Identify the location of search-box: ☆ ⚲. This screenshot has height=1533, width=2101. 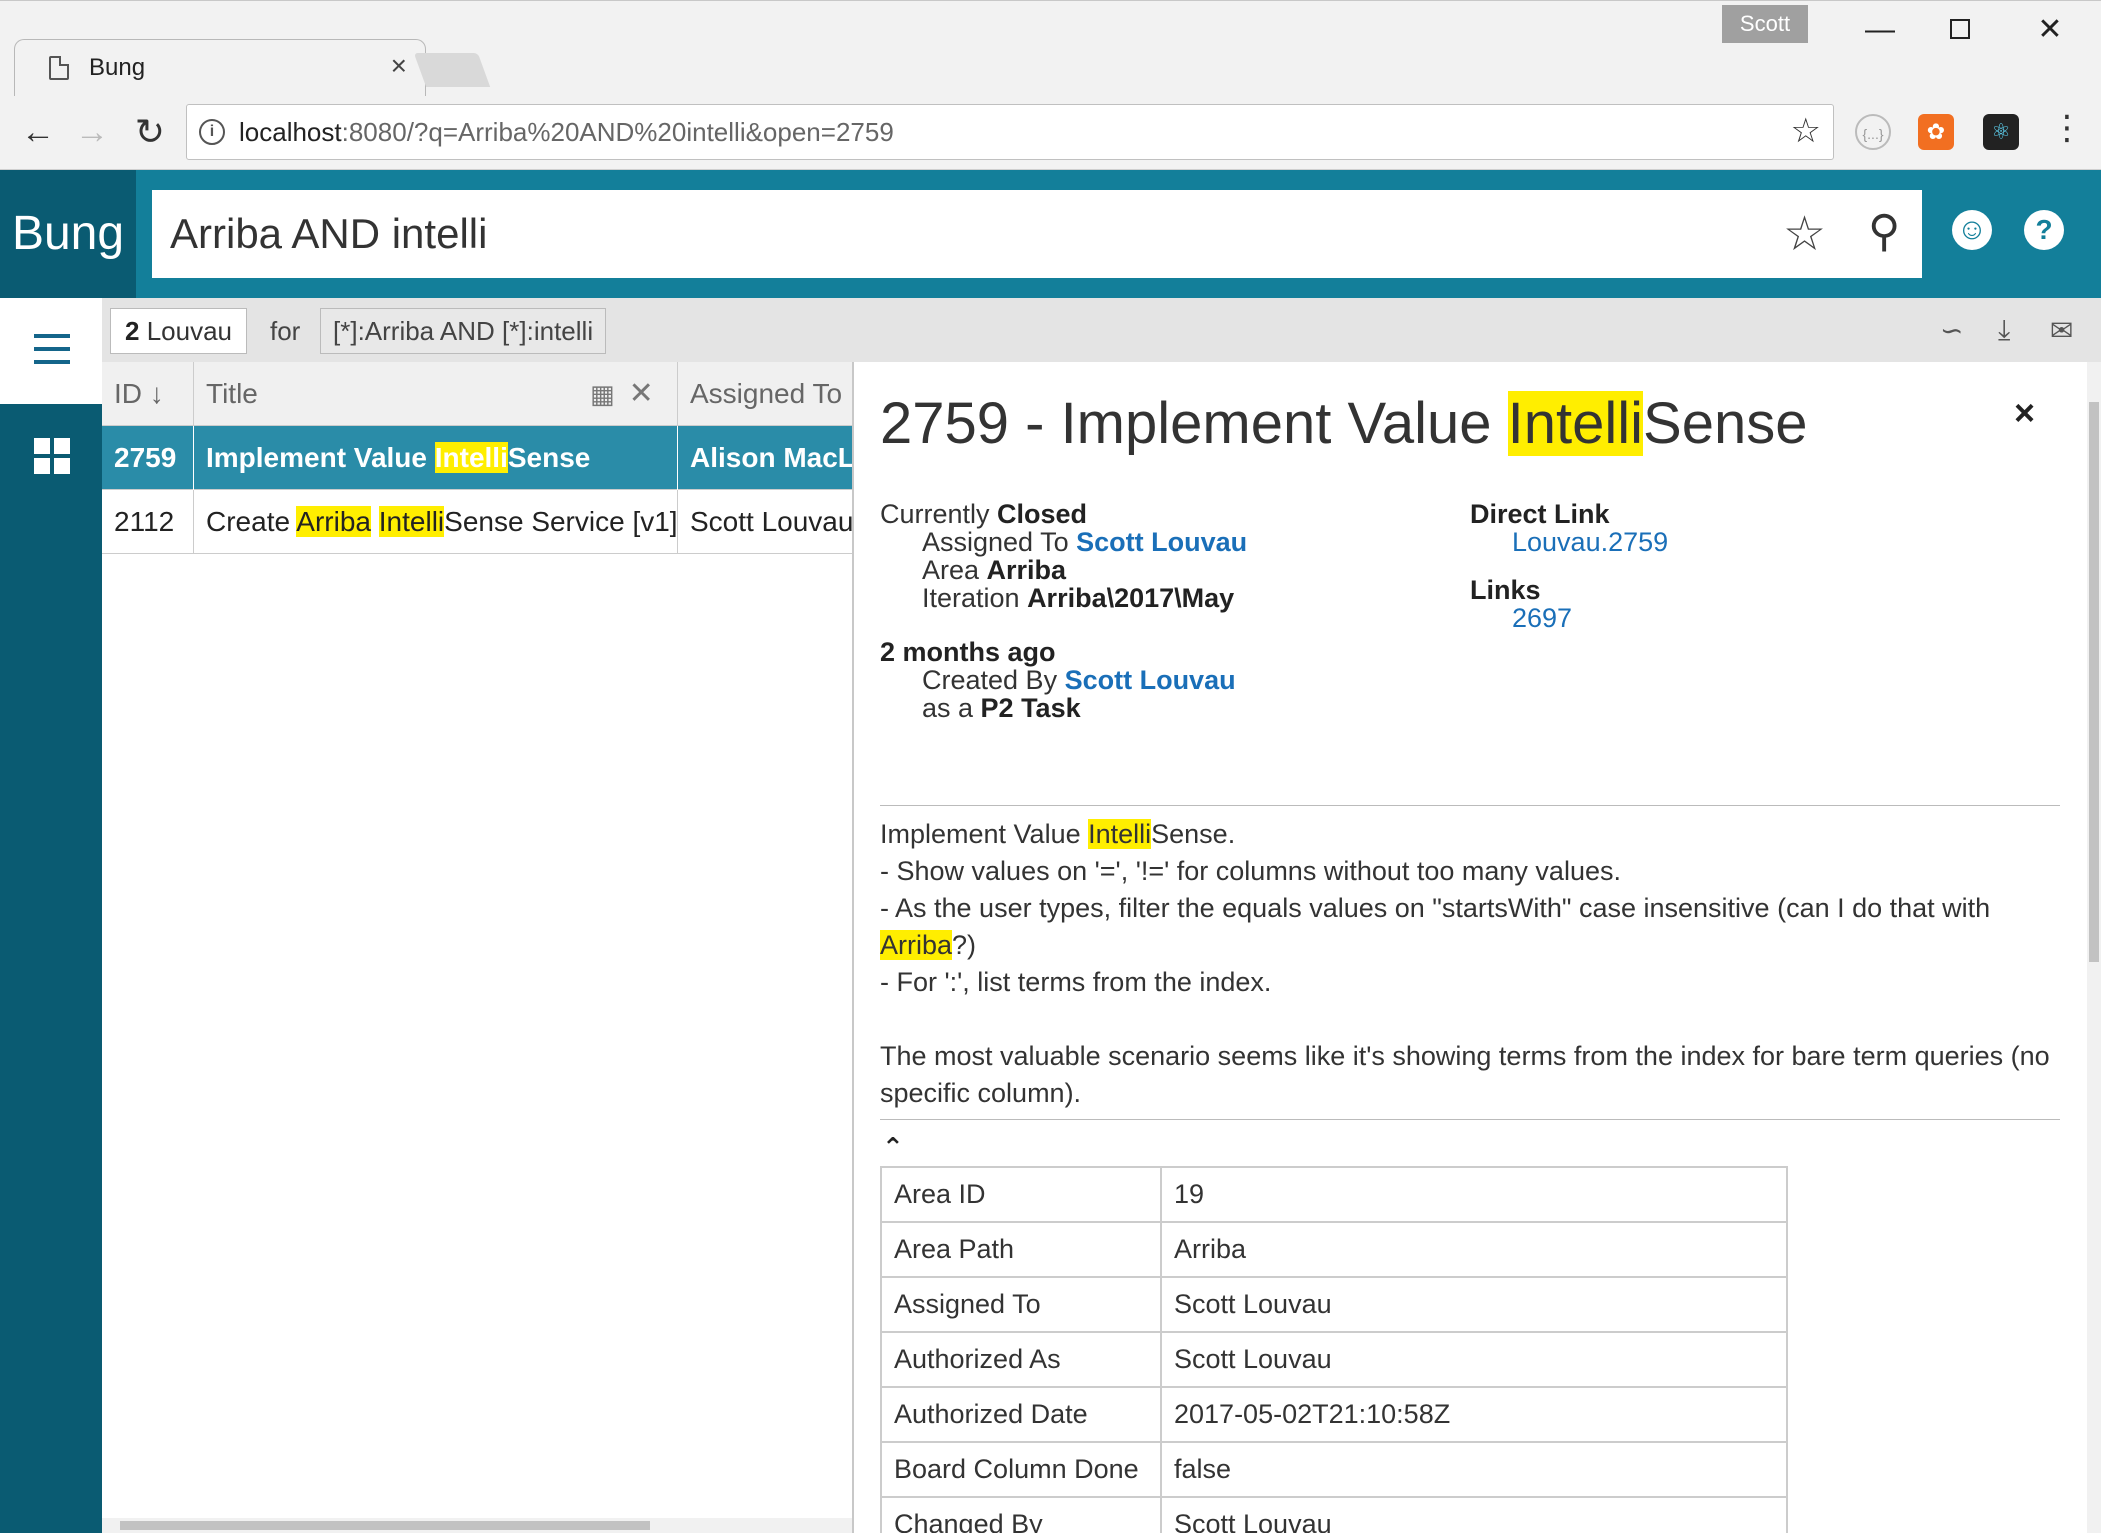
(1037, 234).